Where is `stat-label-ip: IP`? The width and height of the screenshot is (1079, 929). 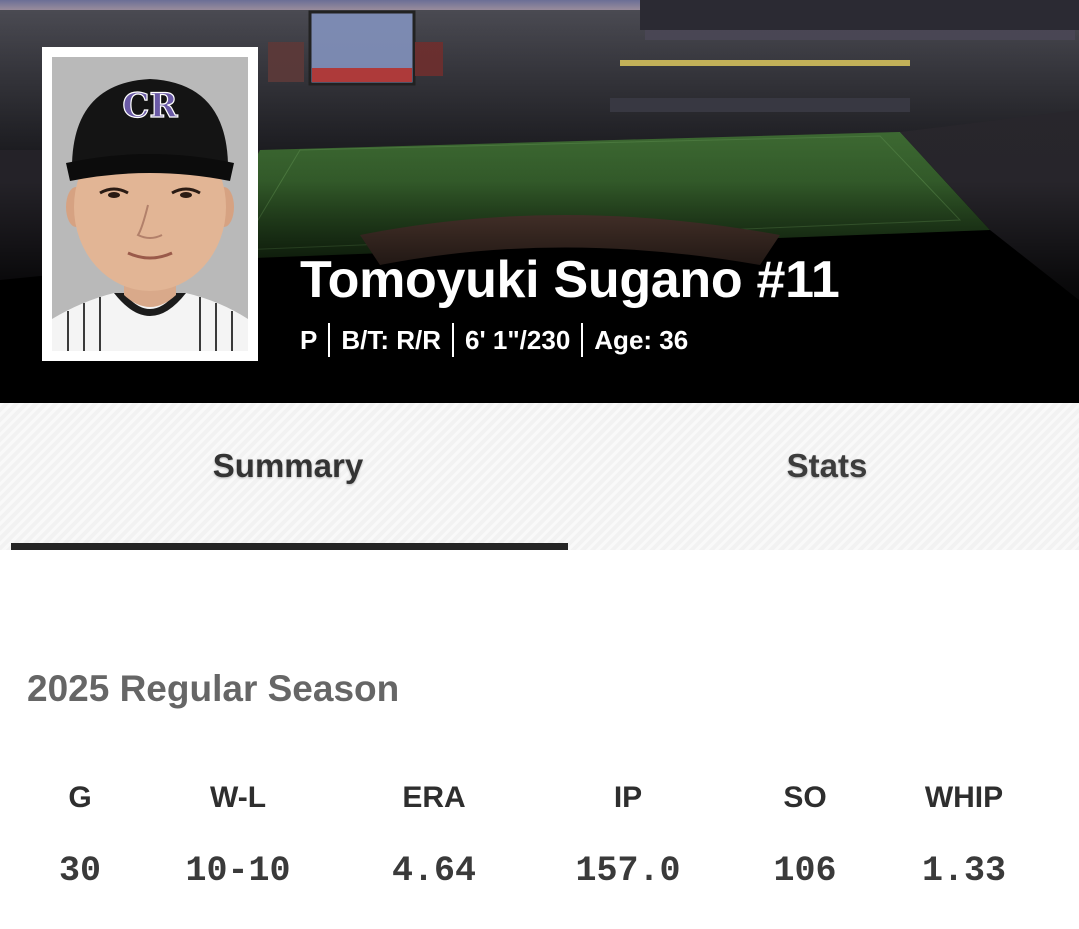 stat-label-ip: IP is located at coordinates (628, 797).